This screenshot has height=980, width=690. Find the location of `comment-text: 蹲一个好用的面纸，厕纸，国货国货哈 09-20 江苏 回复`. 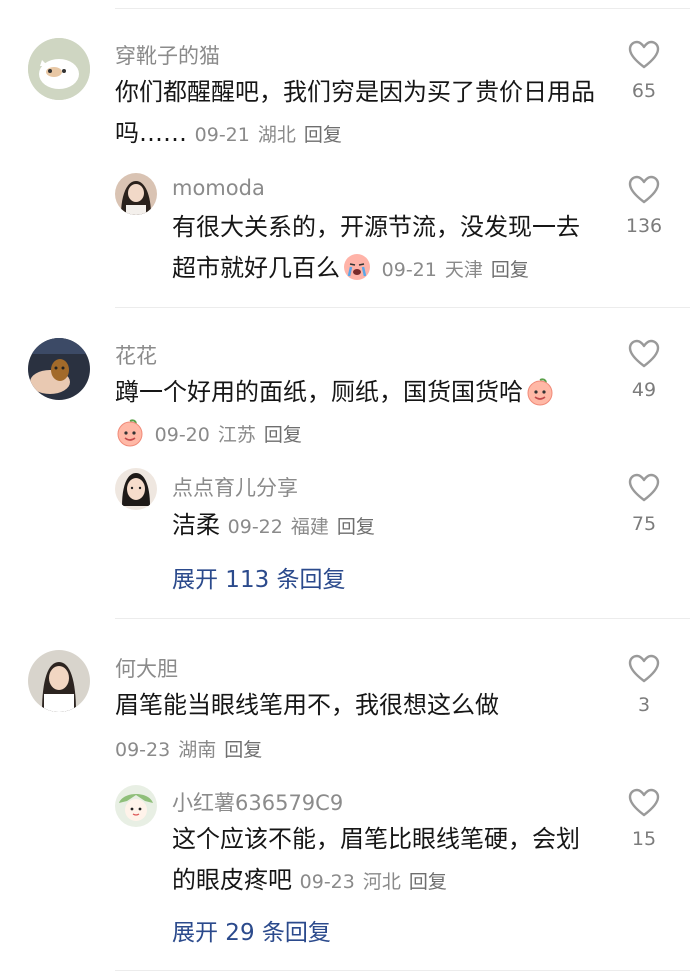

comment-text: 蹲一个好用的面纸，厕纸，国货国货哈 09-20 江苏 回复 is located at coordinates (365, 414).